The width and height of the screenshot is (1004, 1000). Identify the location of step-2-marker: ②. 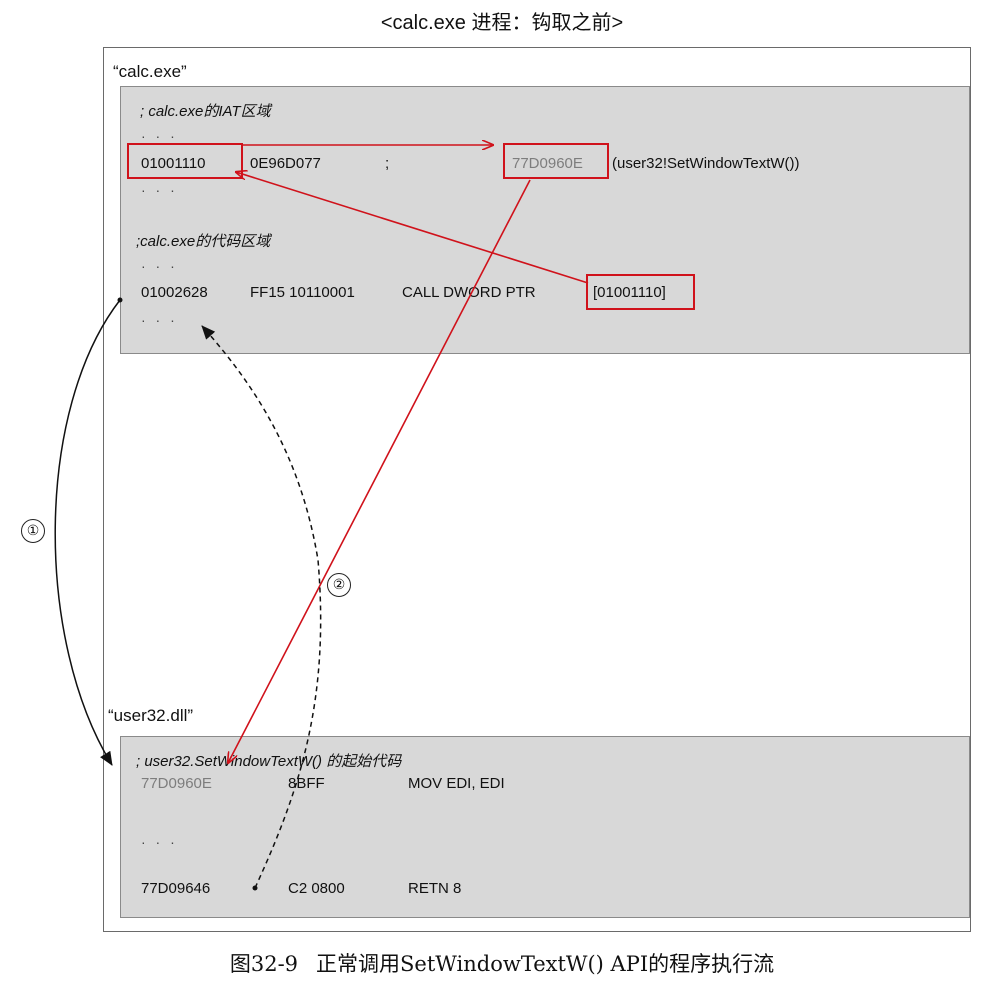
(339, 585).